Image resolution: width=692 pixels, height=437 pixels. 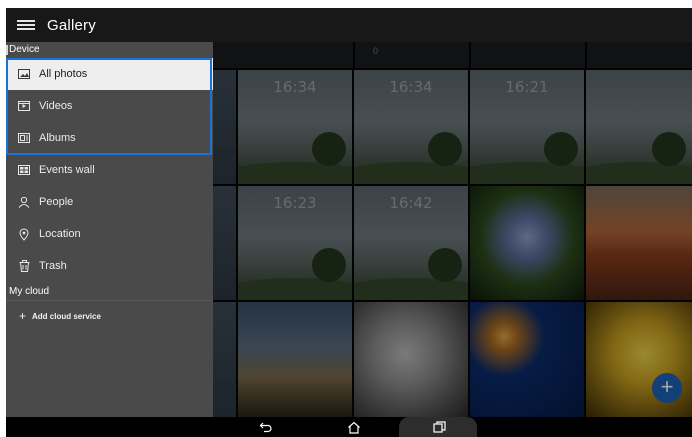 What do you see at coordinates (66, 316) in the screenshot?
I see `add-cloud-service-label: Add cloud service` at bounding box center [66, 316].